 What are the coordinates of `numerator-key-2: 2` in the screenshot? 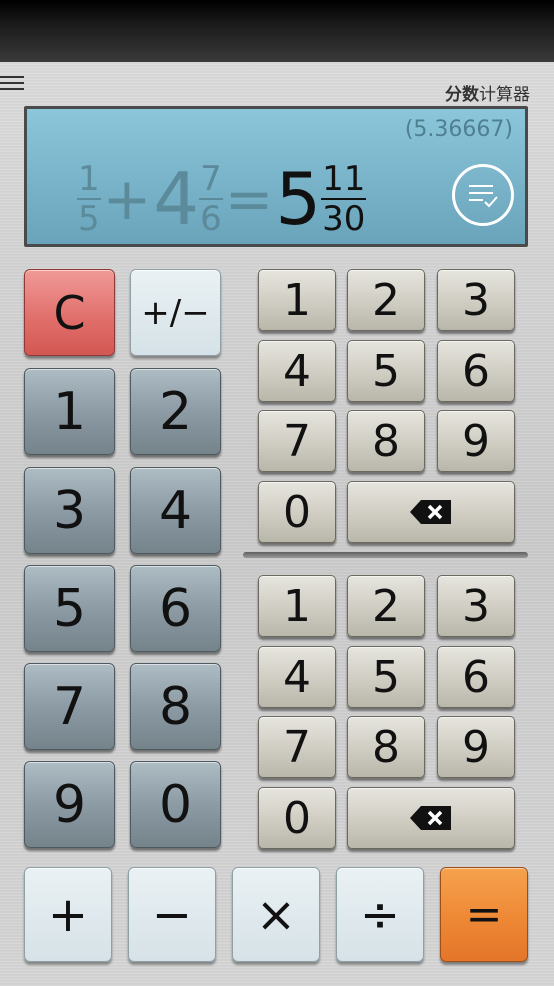 It's located at (386, 300).